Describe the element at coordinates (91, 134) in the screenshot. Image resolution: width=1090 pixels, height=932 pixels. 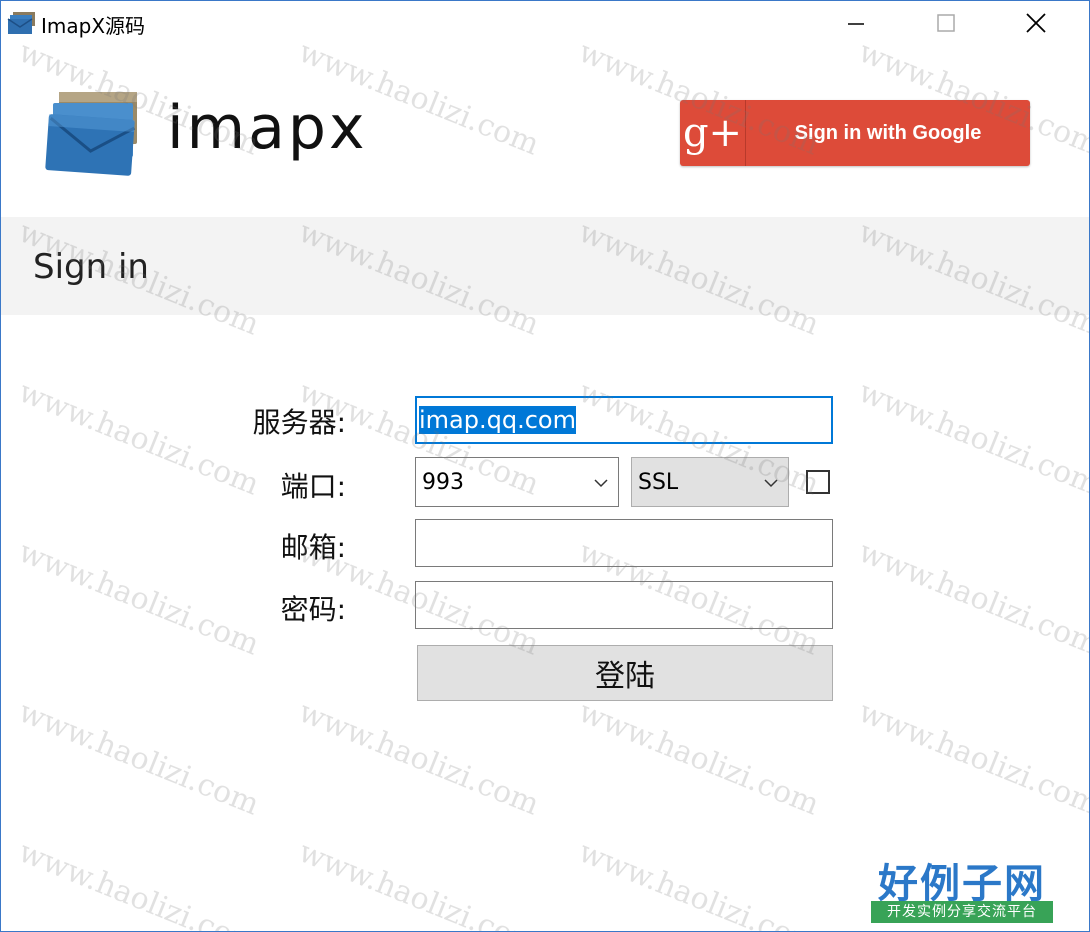
I see `imapx-logo-icon` at that location.